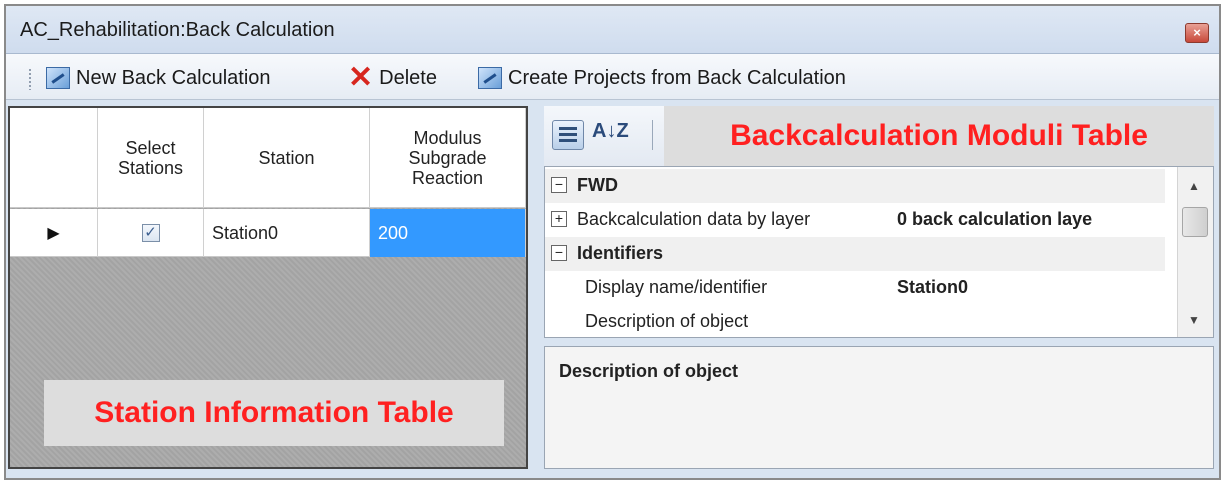 This screenshot has width=1225, height=484. What do you see at coordinates (274, 413) in the screenshot?
I see `station-table-annotation: Station Information Table` at bounding box center [274, 413].